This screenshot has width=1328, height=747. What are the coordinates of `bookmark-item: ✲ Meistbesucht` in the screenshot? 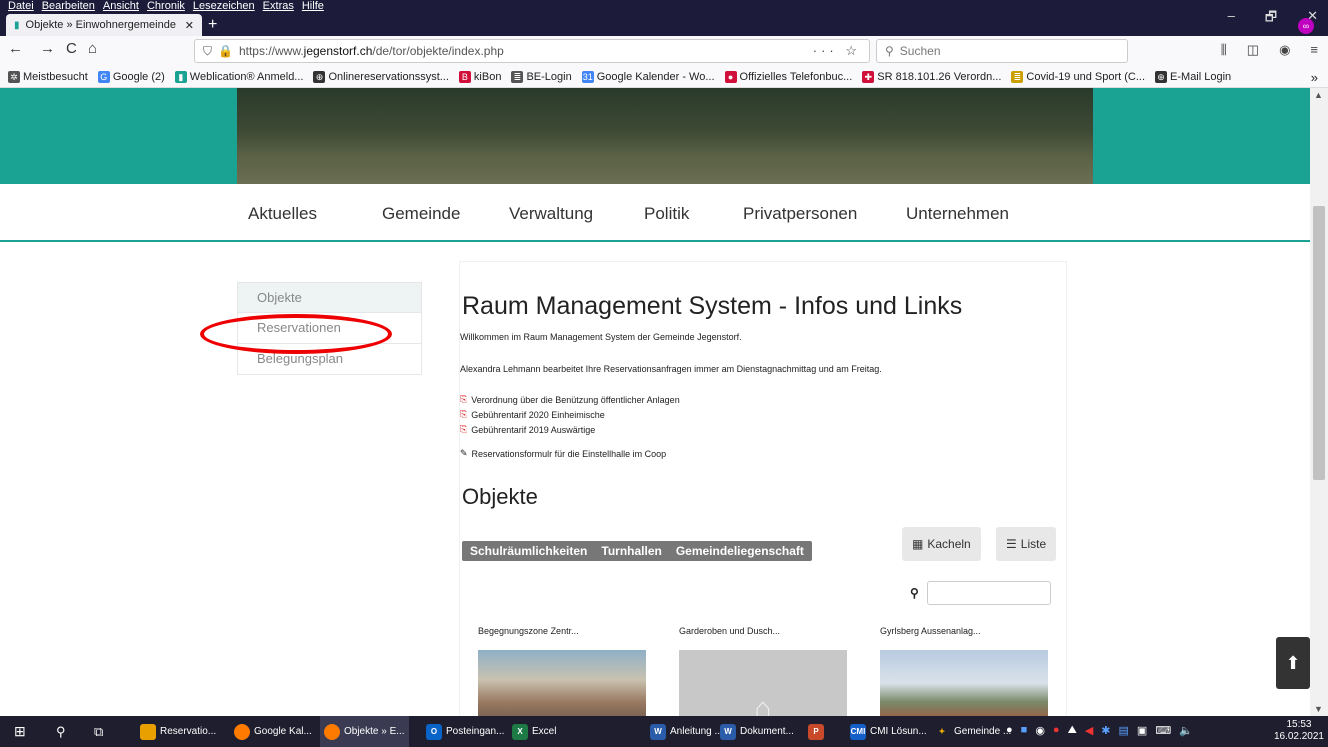 It's located at (48, 76).